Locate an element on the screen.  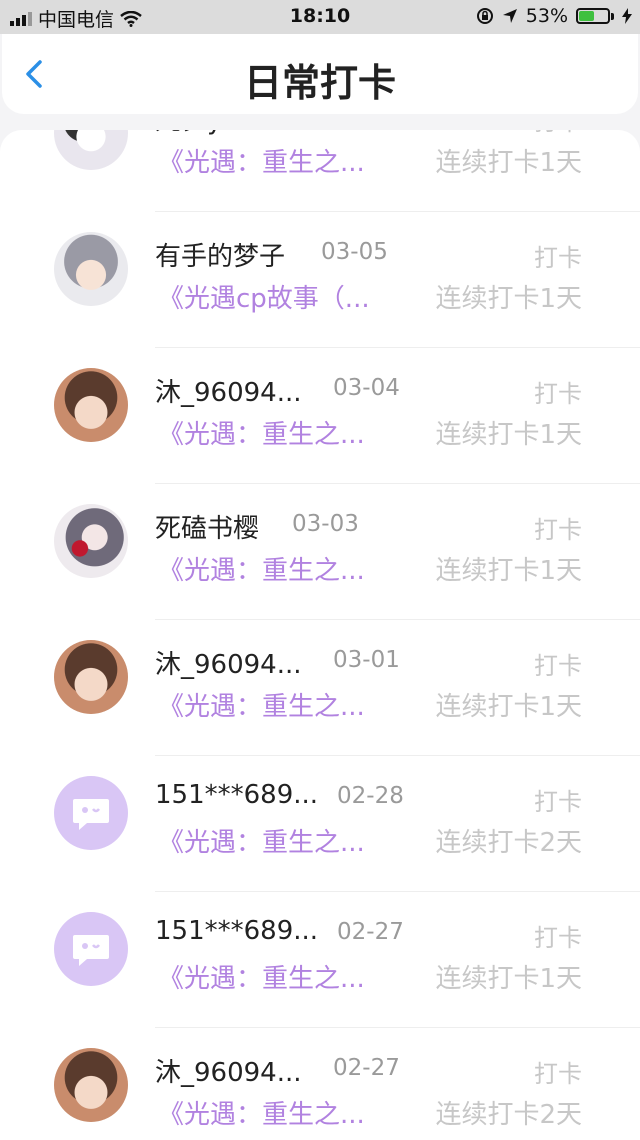
orientation-lock-icon is located at coordinates (484, 16).